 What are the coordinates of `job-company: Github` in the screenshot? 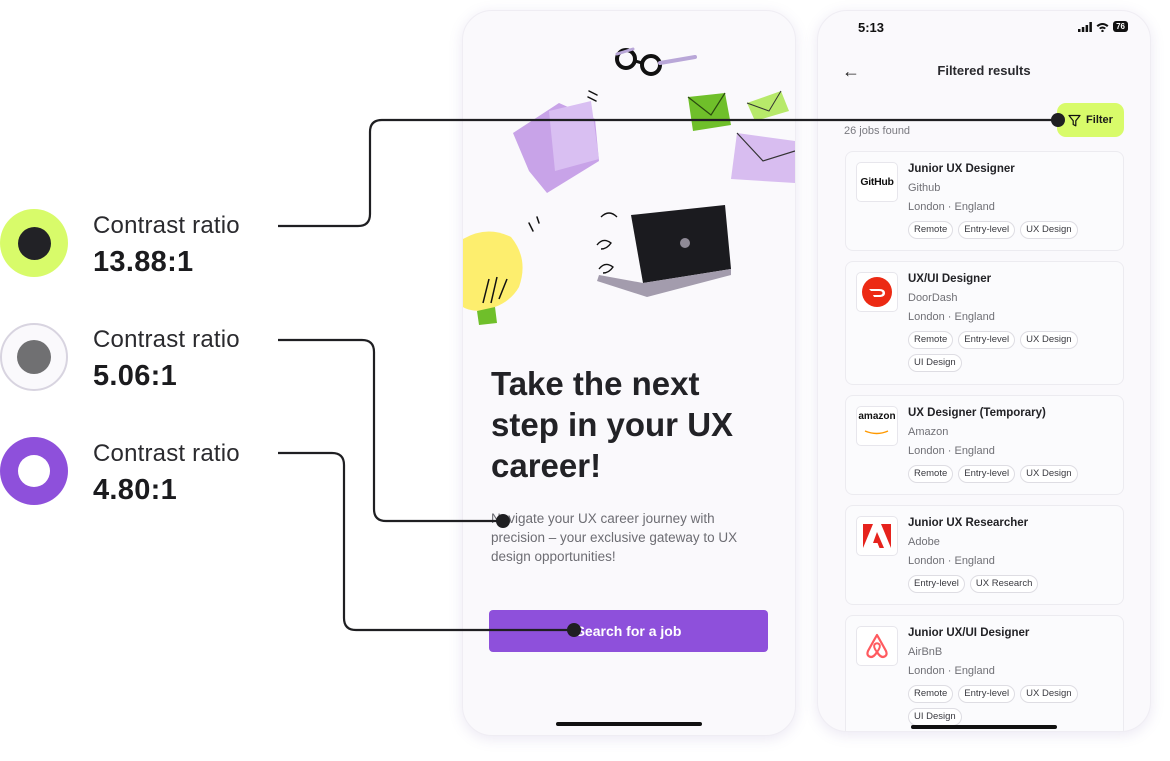 It's located at (924, 188).